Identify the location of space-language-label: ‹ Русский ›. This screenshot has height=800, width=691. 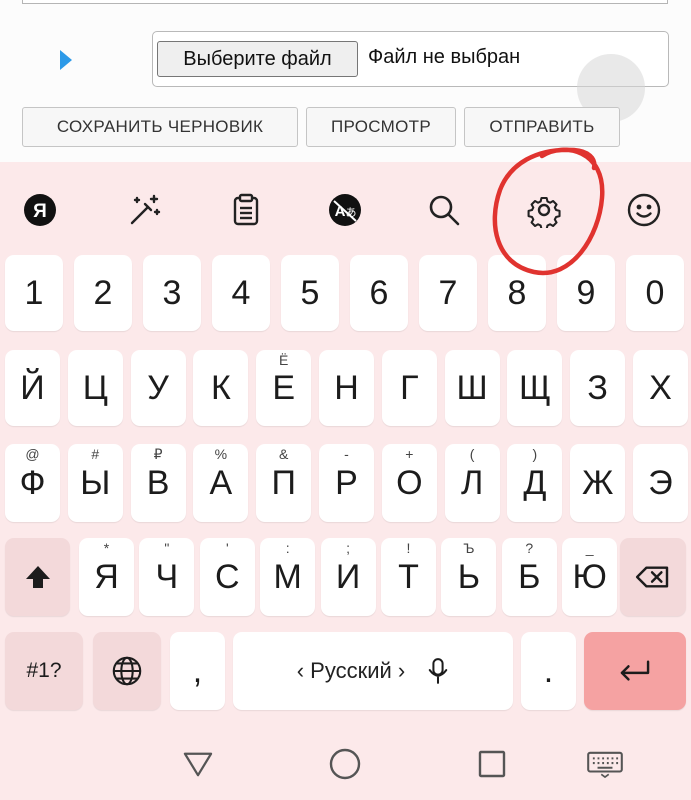
(351, 670).